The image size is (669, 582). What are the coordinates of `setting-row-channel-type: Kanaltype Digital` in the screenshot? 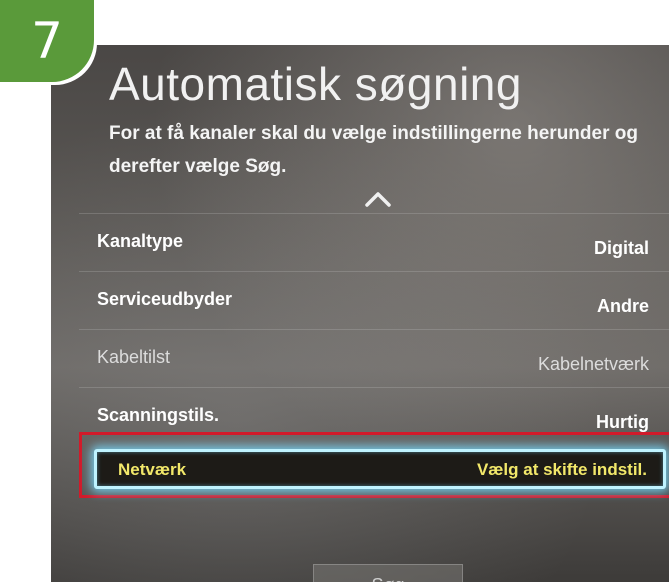 It's located at (374, 242).